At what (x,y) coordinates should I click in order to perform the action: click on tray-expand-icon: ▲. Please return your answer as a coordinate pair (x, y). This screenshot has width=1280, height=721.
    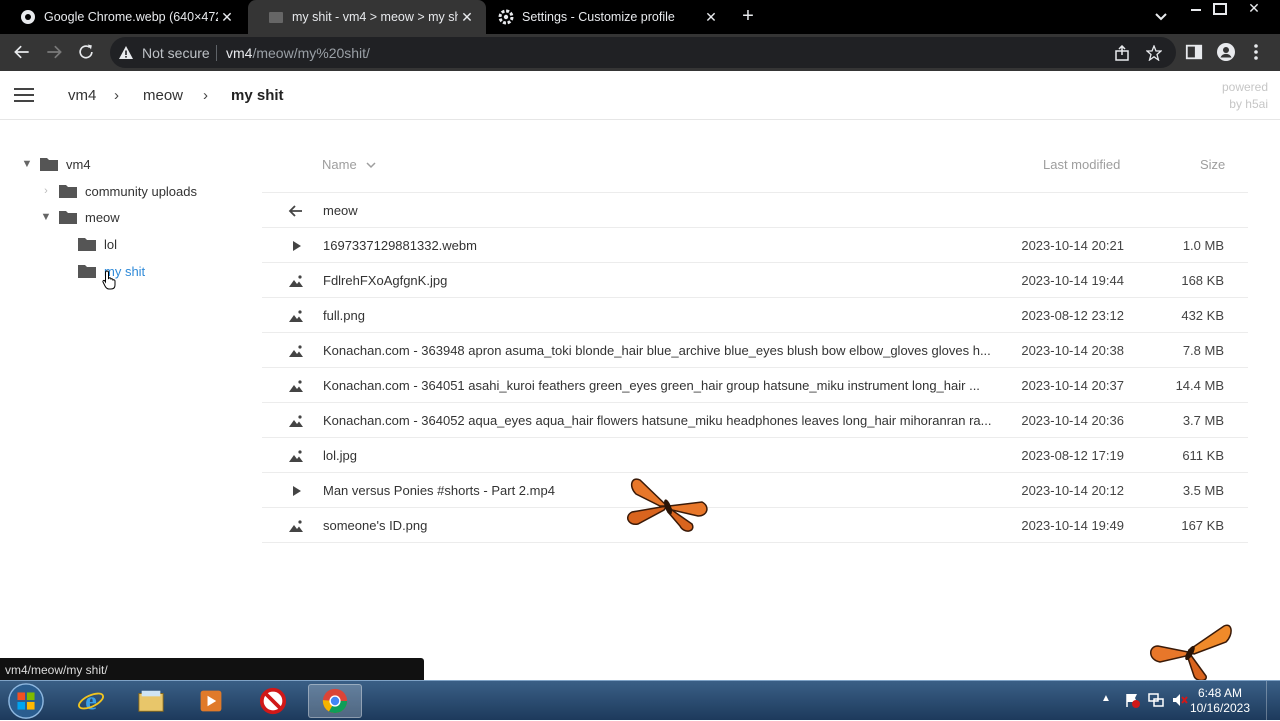
    Looking at the image, I should click on (1106, 698).